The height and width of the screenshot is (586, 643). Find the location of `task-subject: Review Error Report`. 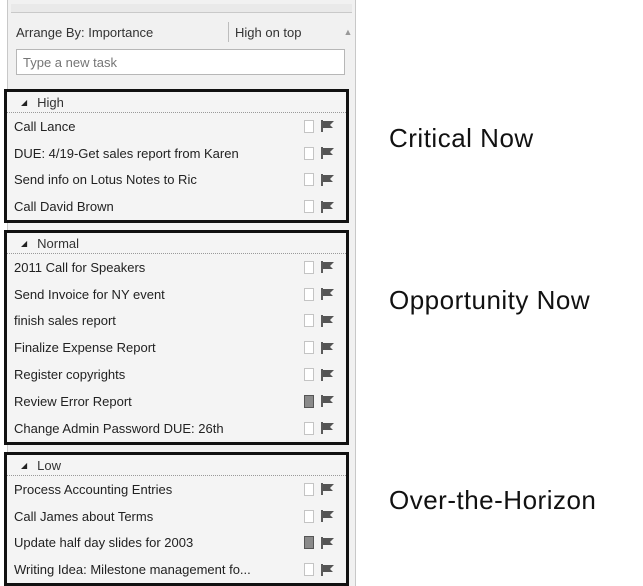

task-subject: Review Error Report is located at coordinates (73, 401).